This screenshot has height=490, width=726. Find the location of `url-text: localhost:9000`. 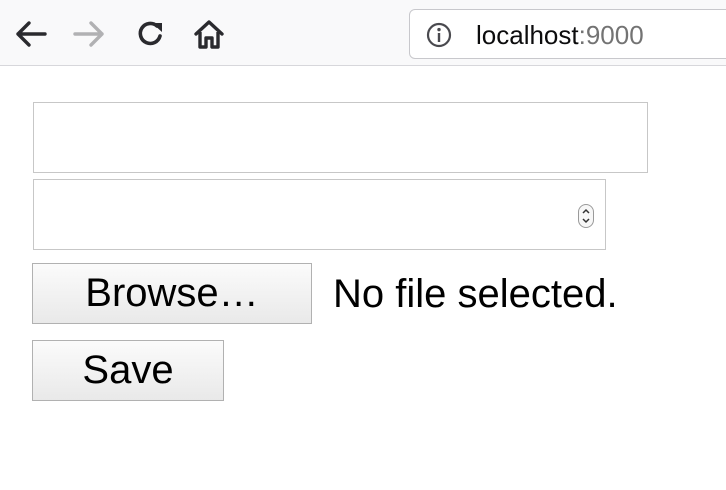

url-text: localhost:9000 is located at coordinates (560, 35).